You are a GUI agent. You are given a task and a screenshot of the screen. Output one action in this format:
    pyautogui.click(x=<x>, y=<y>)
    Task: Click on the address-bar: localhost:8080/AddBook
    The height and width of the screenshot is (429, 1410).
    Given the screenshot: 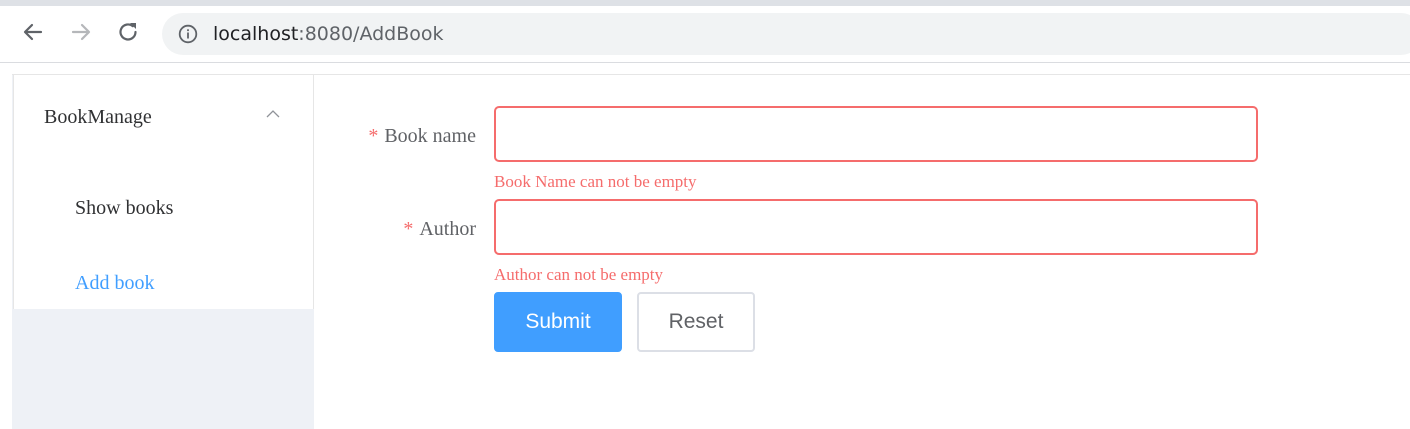 What is the action you would take?
    pyautogui.click(x=786, y=34)
    